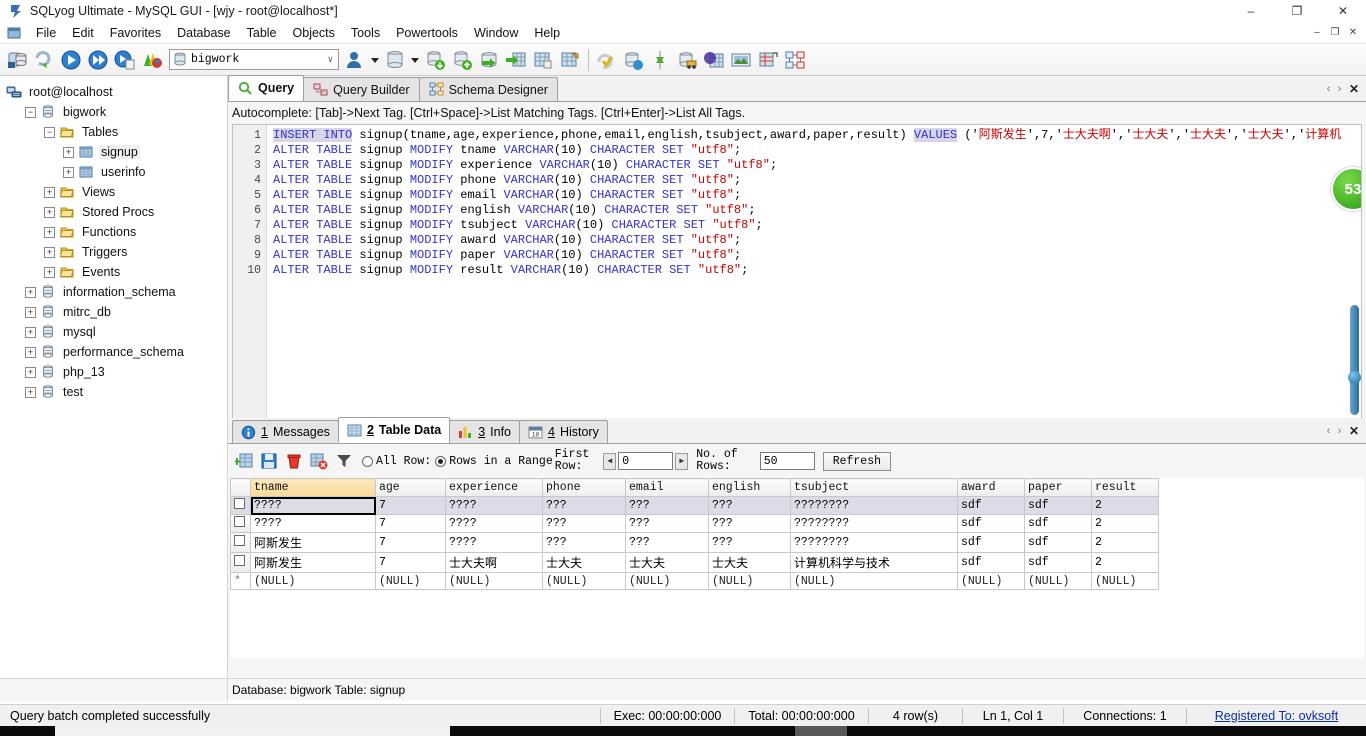 The image size is (1366, 736). I want to click on cell-experience: ????, so click(494, 505).